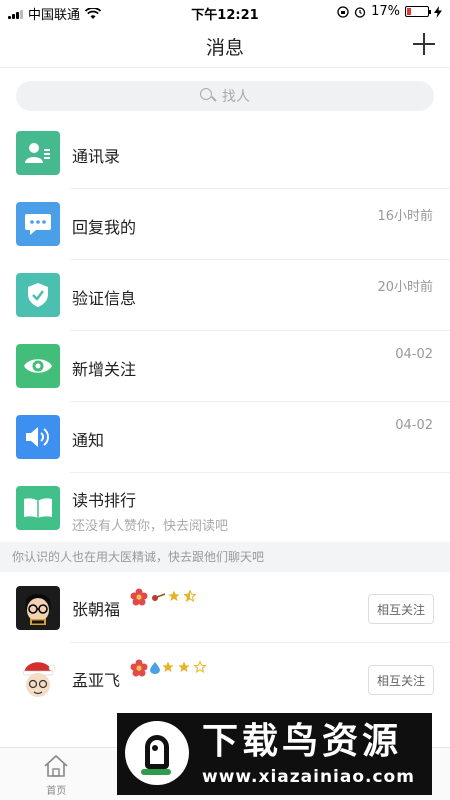  What do you see at coordinates (225, 607) in the screenshot?
I see `friend-row: 张朝福 相互关注` at bounding box center [225, 607].